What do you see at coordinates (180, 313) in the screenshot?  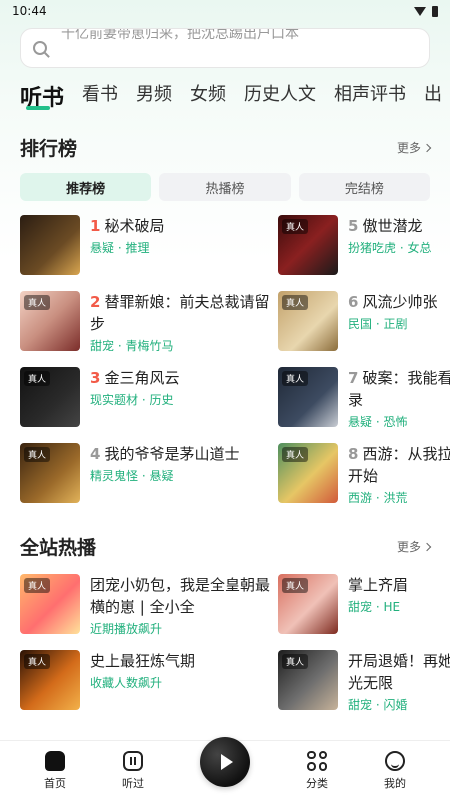 I see `book-title-text: 替罪新娘：前夫总裁请留步` at bounding box center [180, 313].